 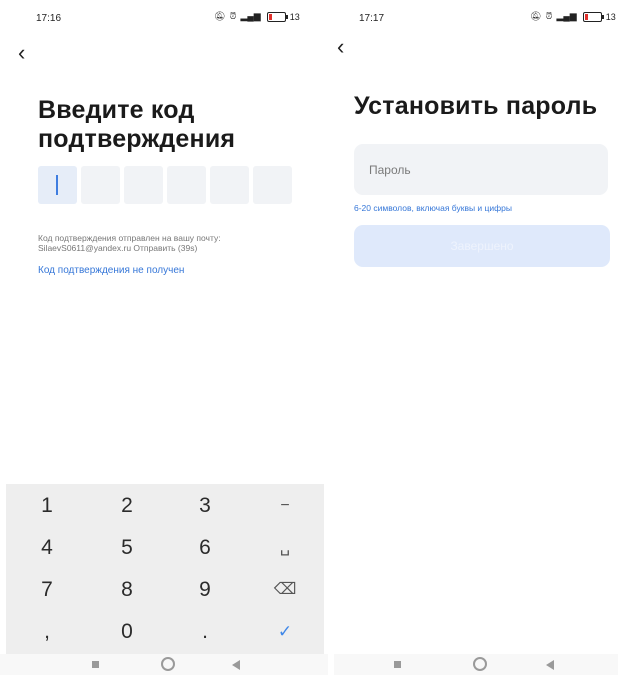 What do you see at coordinates (205, 506) in the screenshot?
I see `key-3: 3` at bounding box center [205, 506].